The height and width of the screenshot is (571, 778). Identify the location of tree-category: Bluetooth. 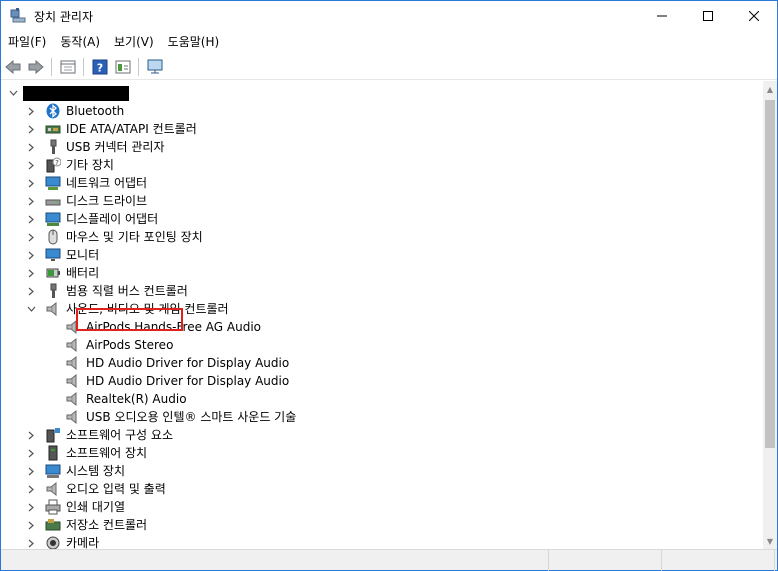
(74, 111).